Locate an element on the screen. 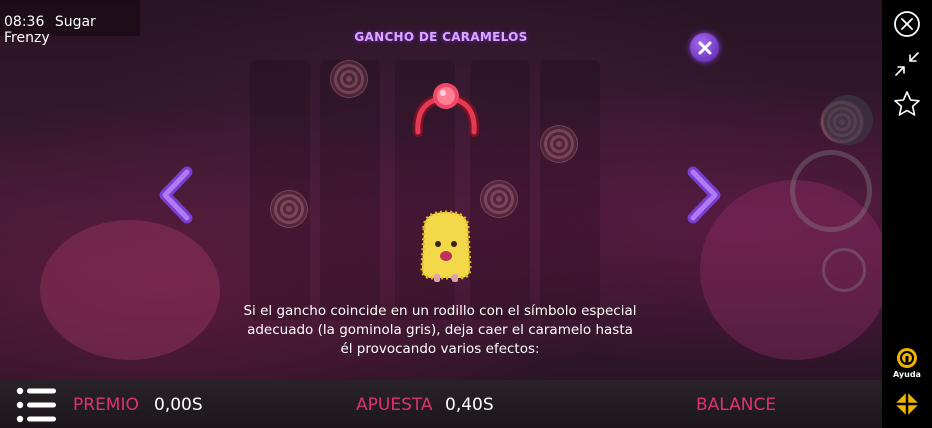 The image size is (932, 428). spin-button is located at coordinates (831, 191).